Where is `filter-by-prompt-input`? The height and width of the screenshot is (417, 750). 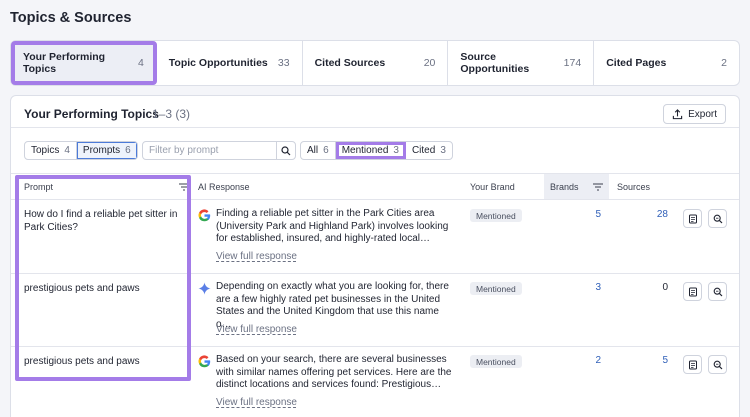 filter-by-prompt-input is located at coordinates (209, 150).